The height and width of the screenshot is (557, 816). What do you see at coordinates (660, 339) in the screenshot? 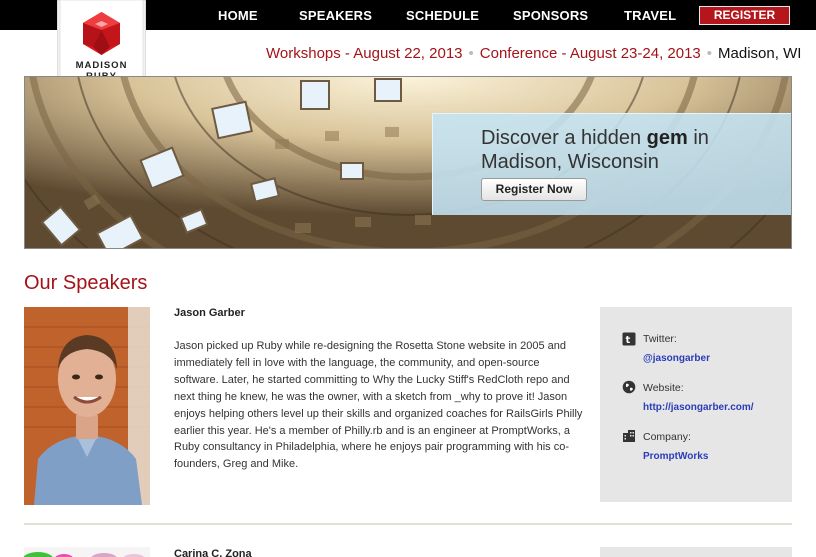
I see `twitter-label: Twitter:` at bounding box center [660, 339].